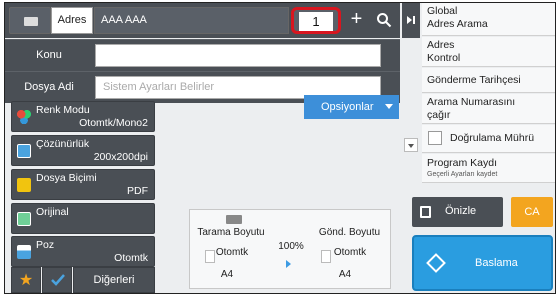  What do you see at coordinates (24, 252) in the screenshot?
I see `exposure-icon` at bounding box center [24, 252].